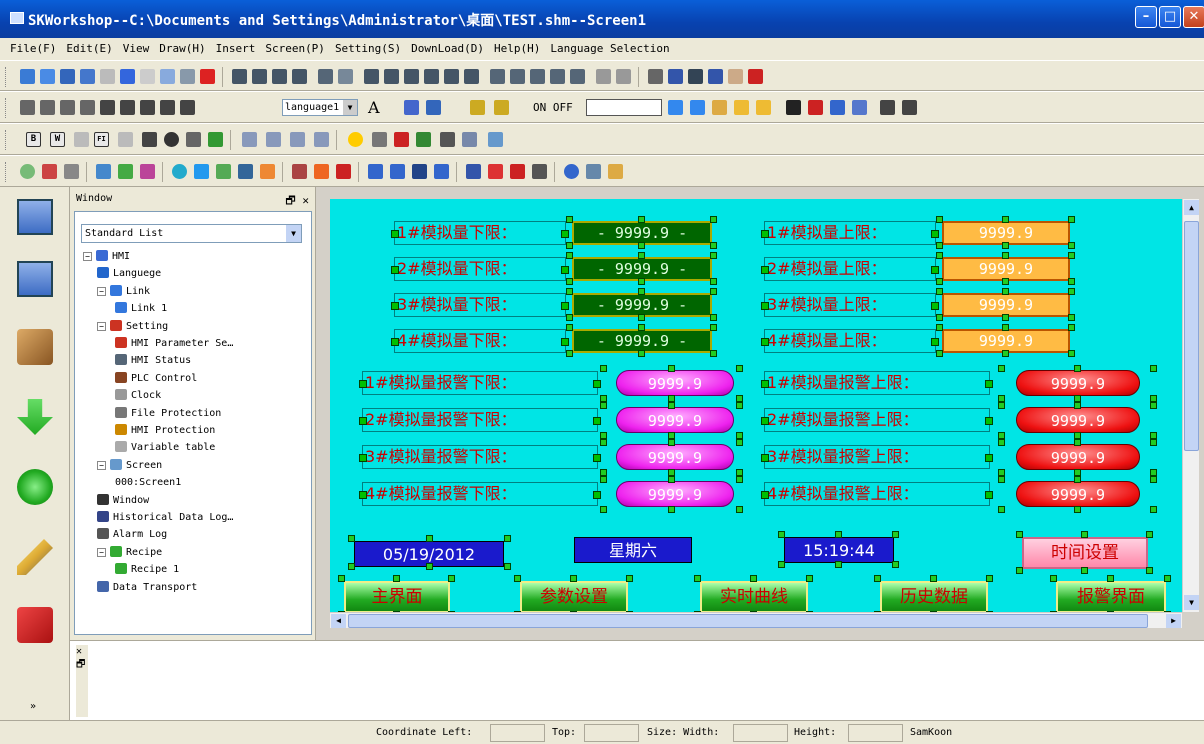 The width and height of the screenshot is (1204, 744). Describe the element at coordinates (107, 107) in the screenshot. I see `rectangle-icon` at that location.